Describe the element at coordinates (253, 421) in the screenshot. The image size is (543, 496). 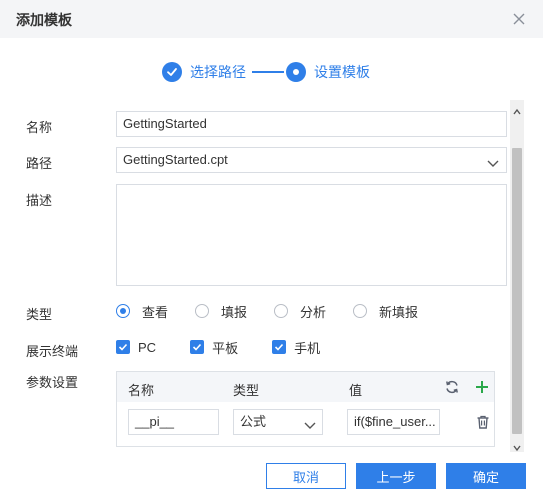
I see `param-type-value: 公式` at that location.